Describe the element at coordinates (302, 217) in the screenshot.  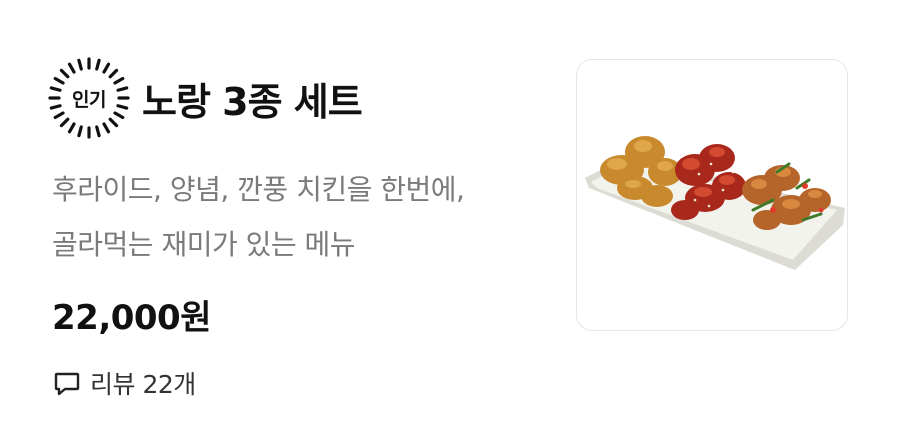
I see `menu-description: 후라이드, 양념, 깐풍 치킨을 한번에, 골라먹는 재미가 있는 메뉴` at that location.